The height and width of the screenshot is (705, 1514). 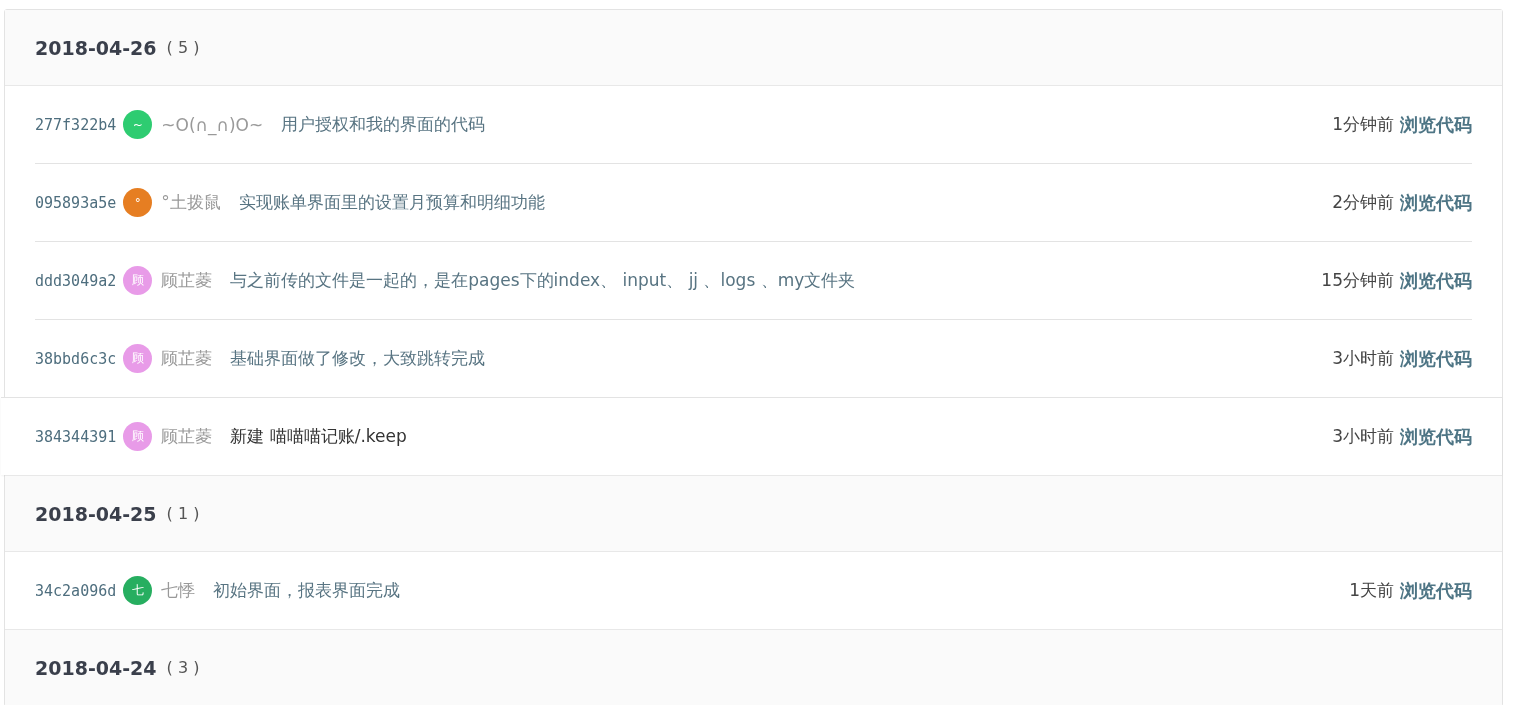 What do you see at coordinates (319, 436) in the screenshot?
I see `commit-message: 新建 喵喵喵记账/.keep` at bounding box center [319, 436].